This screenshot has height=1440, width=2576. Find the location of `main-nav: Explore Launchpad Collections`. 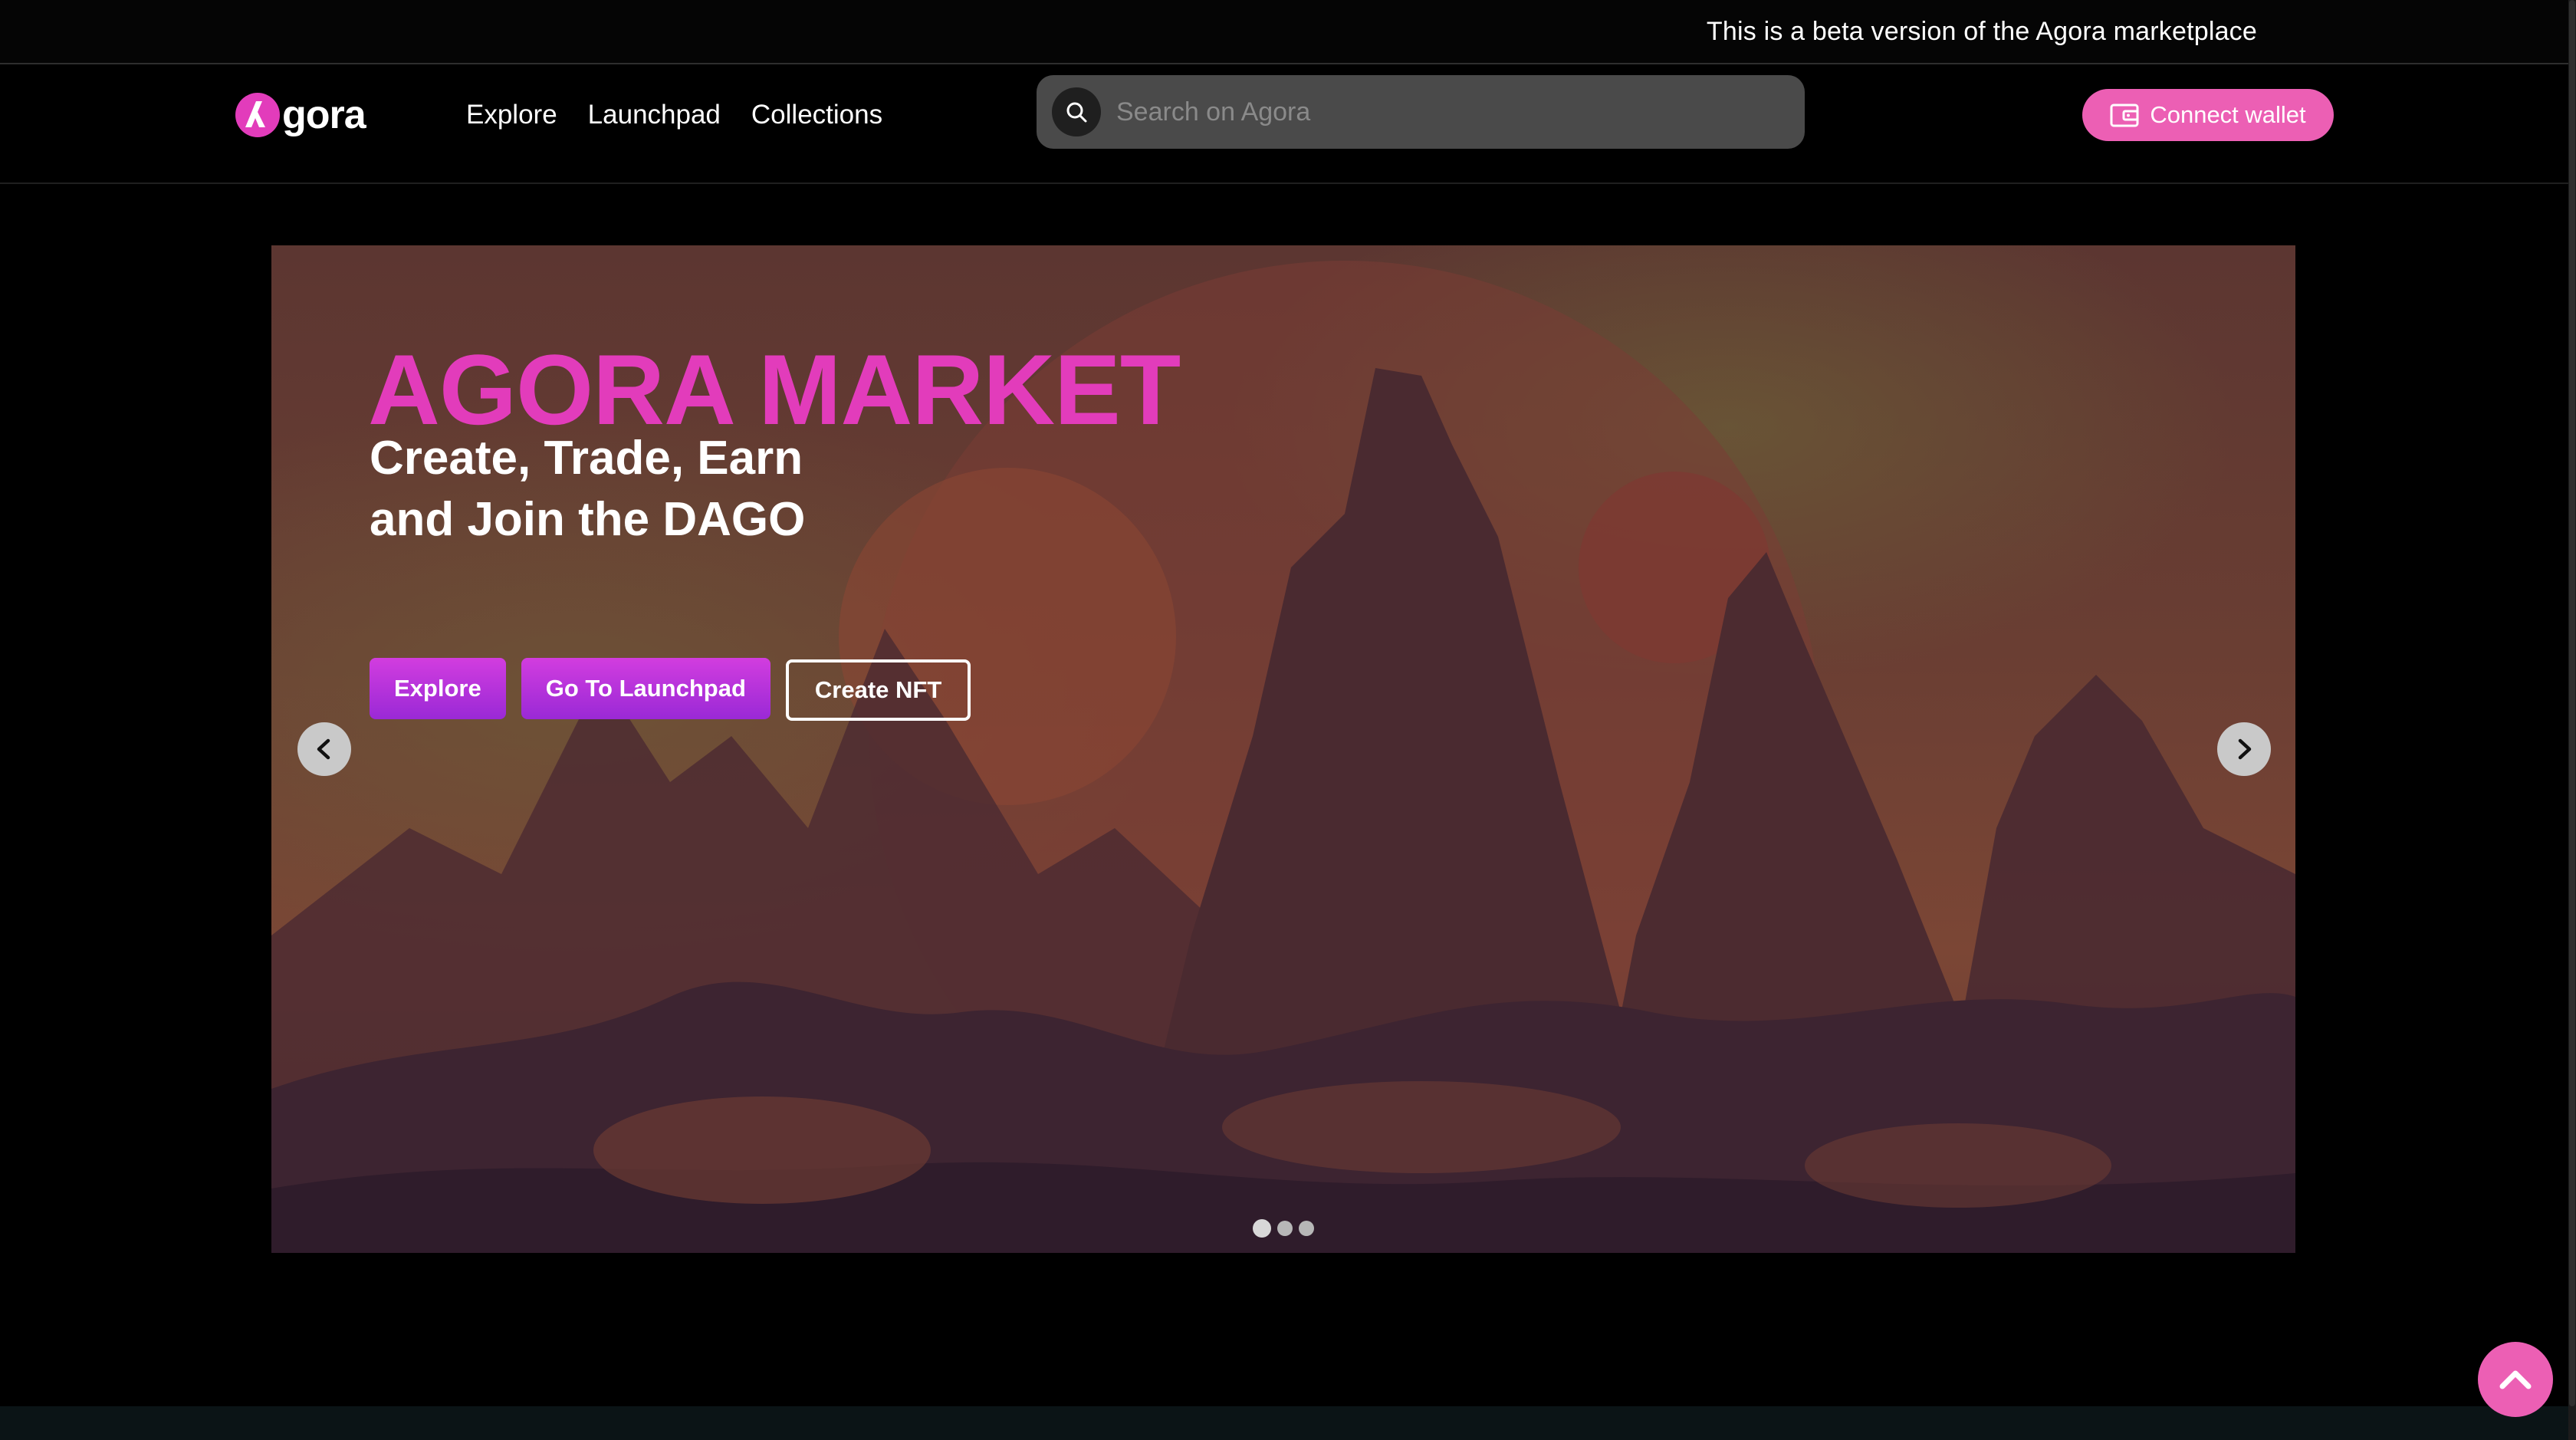

main-nav: Explore Launchpad Collections is located at coordinates (674, 115).